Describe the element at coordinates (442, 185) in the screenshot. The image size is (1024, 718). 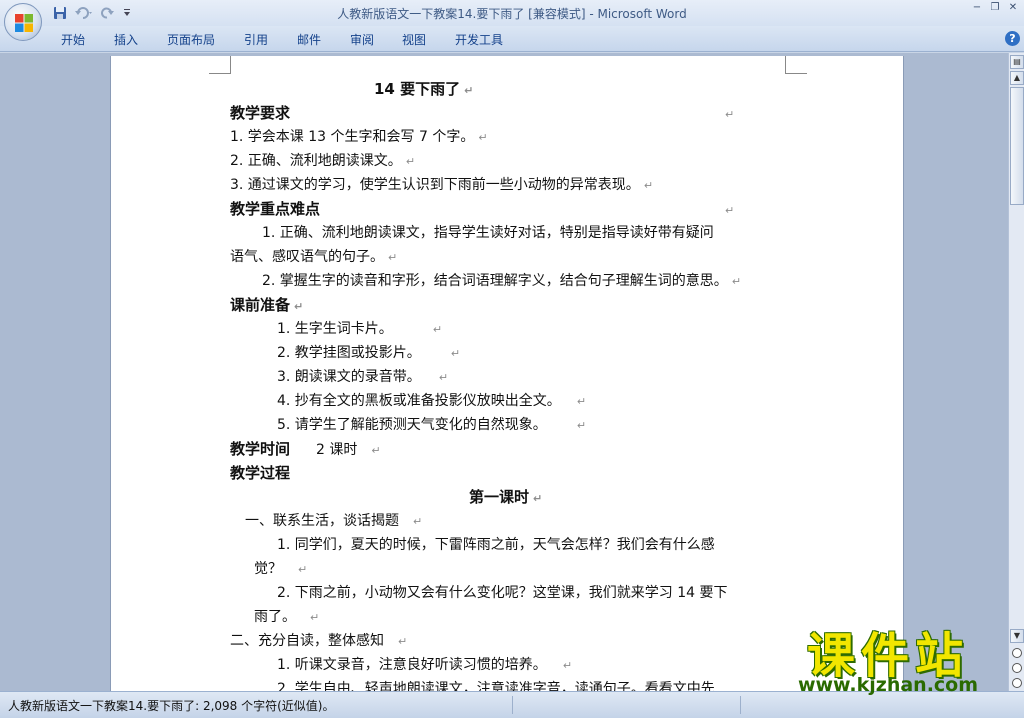
I see `doc-line: 3. 通过课文的学习，使学生认识到下雨前一些小动物的异常表现。 ↵` at that location.